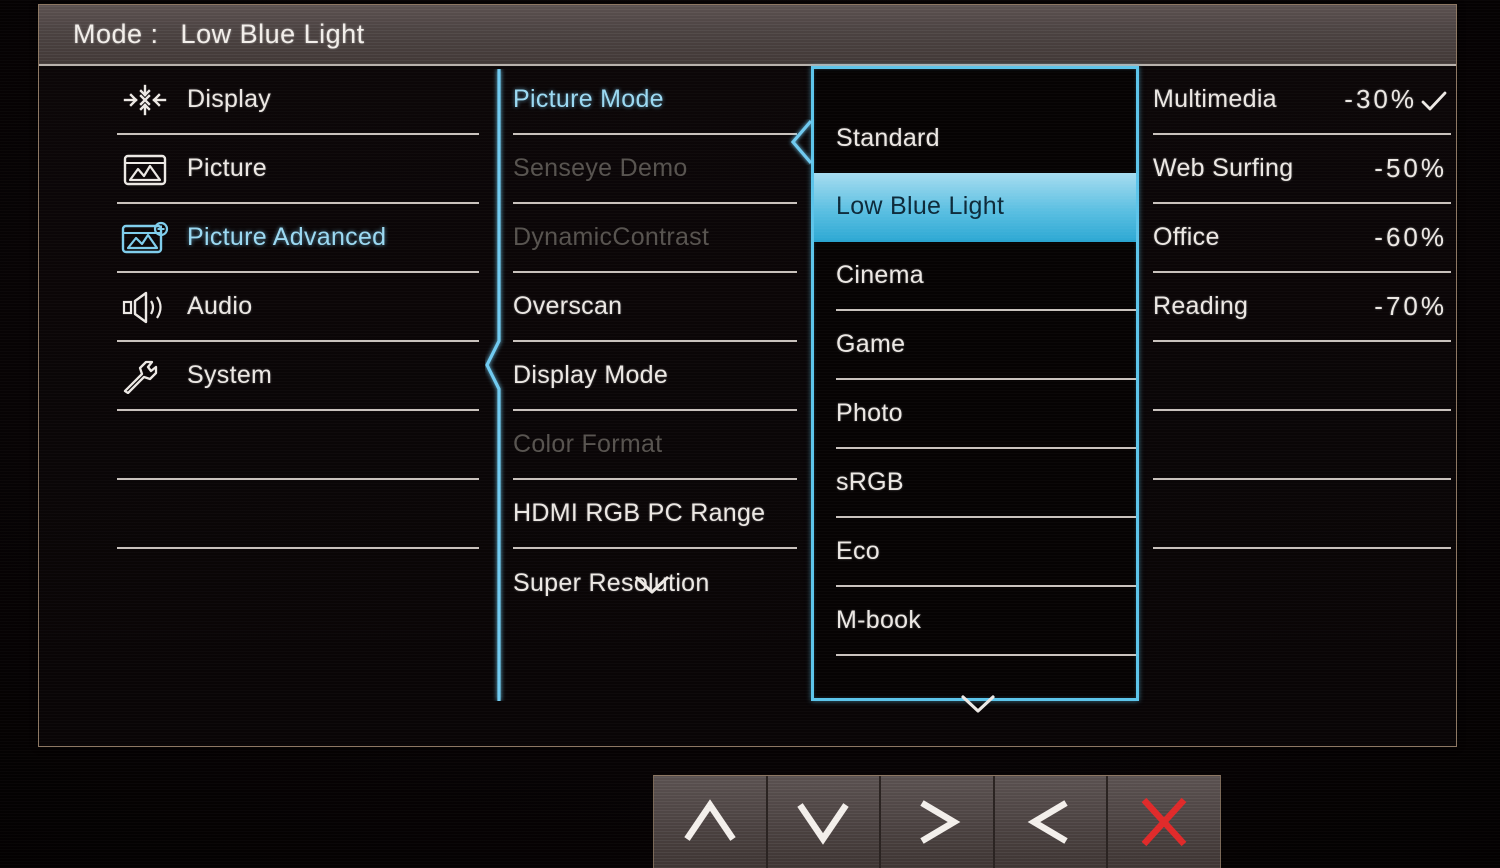  What do you see at coordinates (116, 34) in the screenshot?
I see `mode-label: Mode :` at bounding box center [116, 34].